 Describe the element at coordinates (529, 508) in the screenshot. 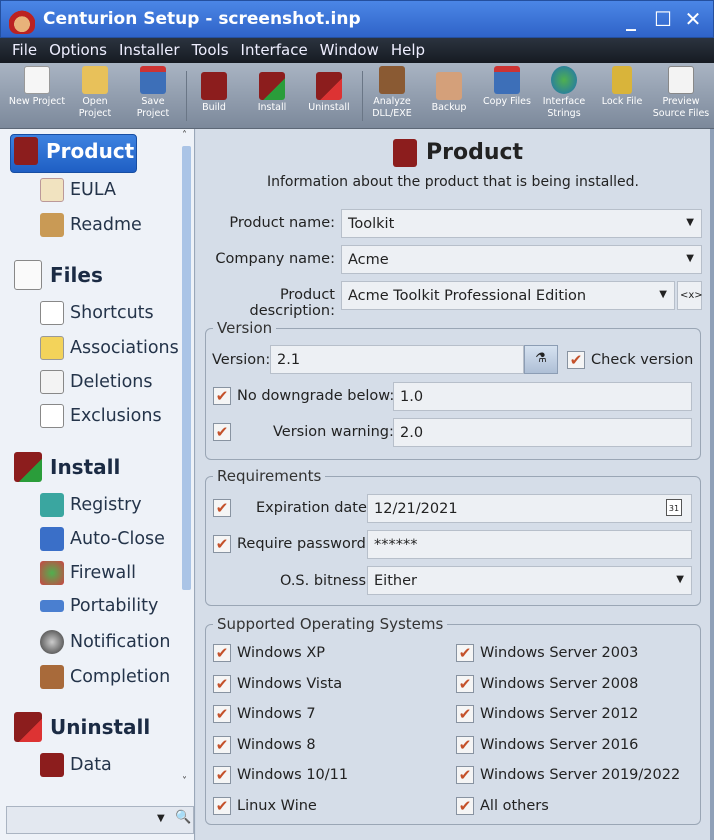

I see `expiration-date-input: 12/21/2021` at that location.